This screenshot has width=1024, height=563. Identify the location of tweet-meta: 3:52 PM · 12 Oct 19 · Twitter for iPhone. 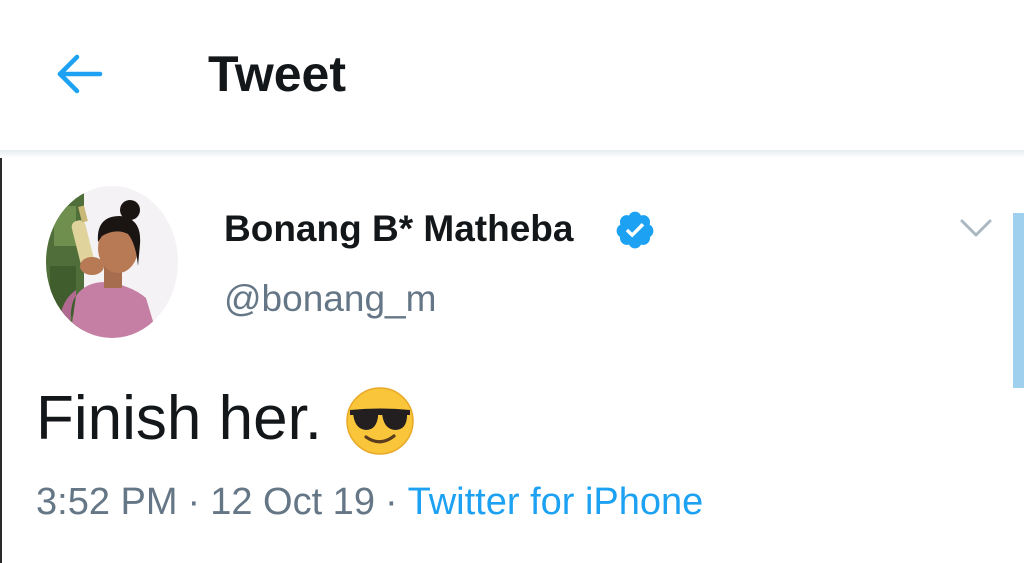
(369, 502).